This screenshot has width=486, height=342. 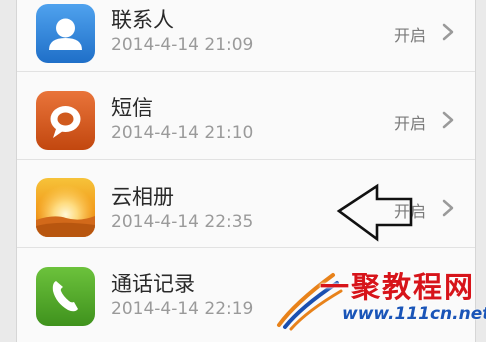 What do you see at coordinates (142, 20) in the screenshot?
I see `list-item-title: 联系人` at bounding box center [142, 20].